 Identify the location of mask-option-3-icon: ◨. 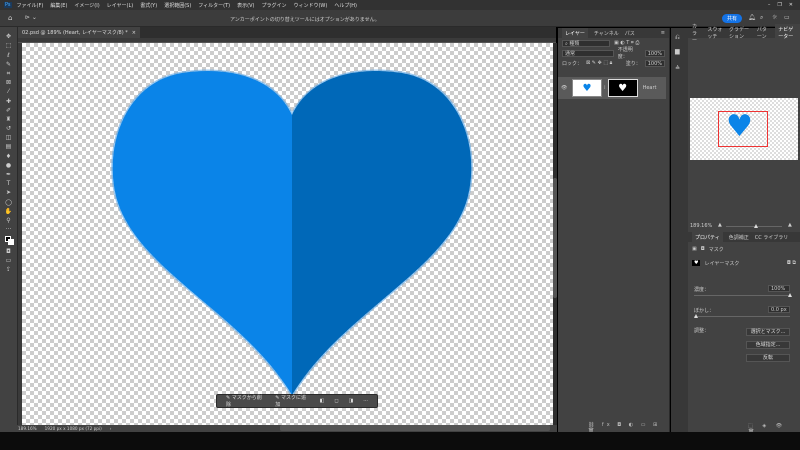
(350, 401).